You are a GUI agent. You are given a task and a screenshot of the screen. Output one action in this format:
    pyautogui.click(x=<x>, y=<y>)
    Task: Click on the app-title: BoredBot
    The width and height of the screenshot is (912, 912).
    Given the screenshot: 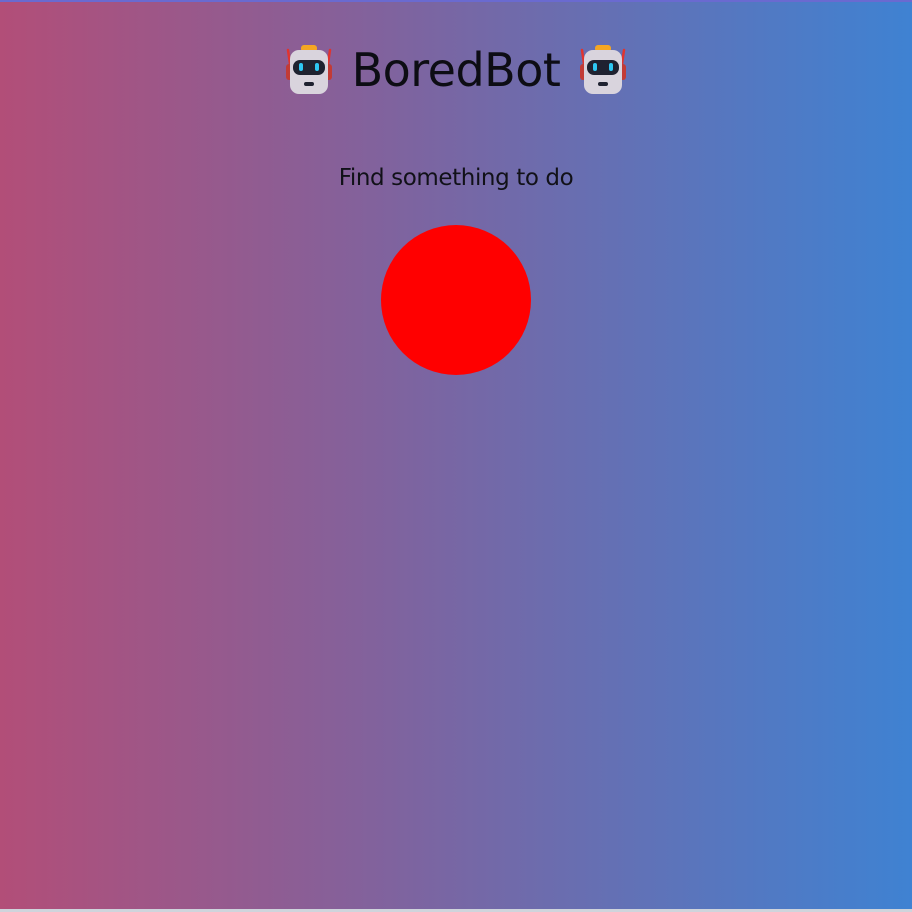 What is the action you would take?
    pyautogui.click(x=456, y=70)
    